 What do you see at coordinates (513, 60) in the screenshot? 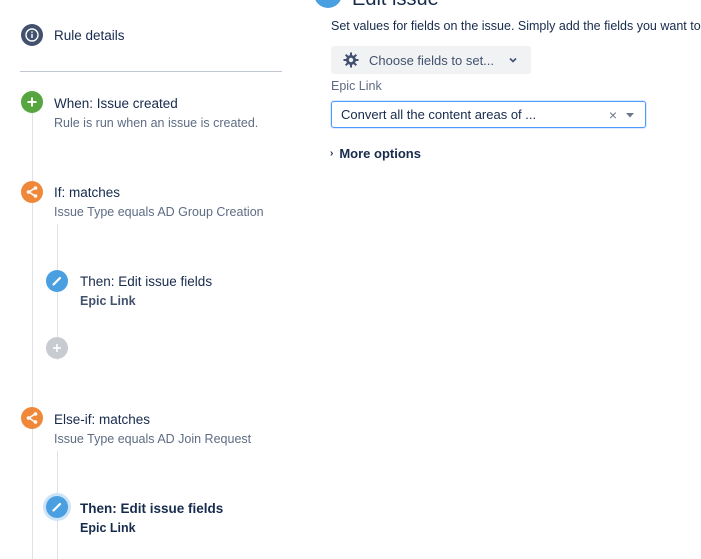
I see `chevron-down-icon` at bounding box center [513, 60].